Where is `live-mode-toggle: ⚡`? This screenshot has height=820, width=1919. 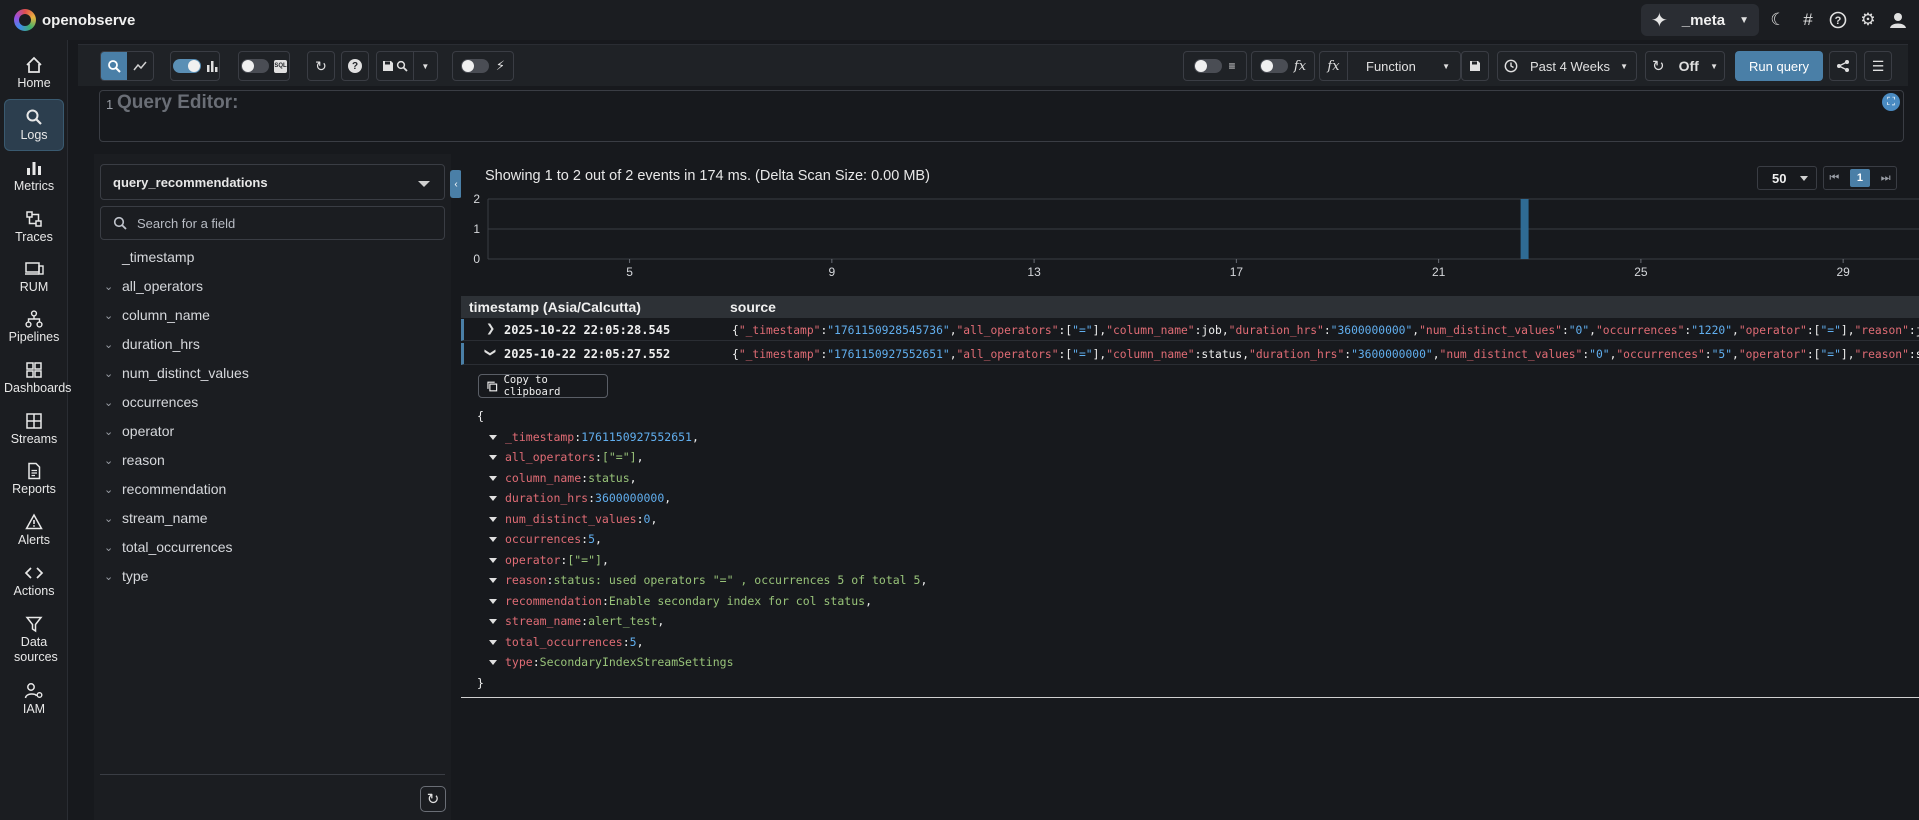
live-mode-toggle: ⚡ is located at coordinates (483, 66).